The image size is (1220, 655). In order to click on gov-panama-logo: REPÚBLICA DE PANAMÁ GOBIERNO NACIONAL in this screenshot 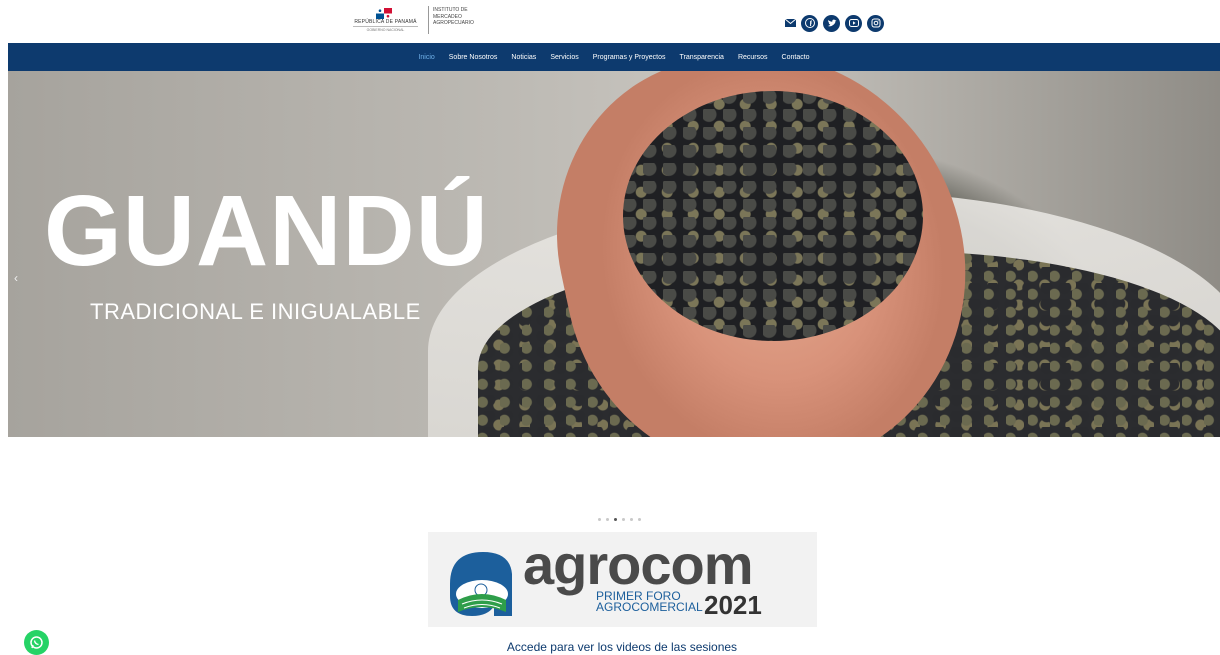, I will do `click(385, 20)`.